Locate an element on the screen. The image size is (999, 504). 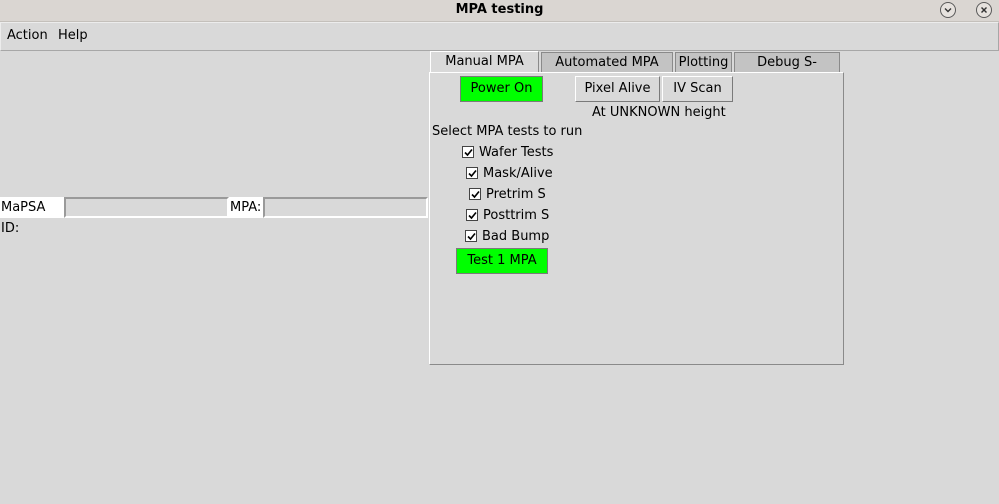
power-on-button: Power On is located at coordinates (501, 89).